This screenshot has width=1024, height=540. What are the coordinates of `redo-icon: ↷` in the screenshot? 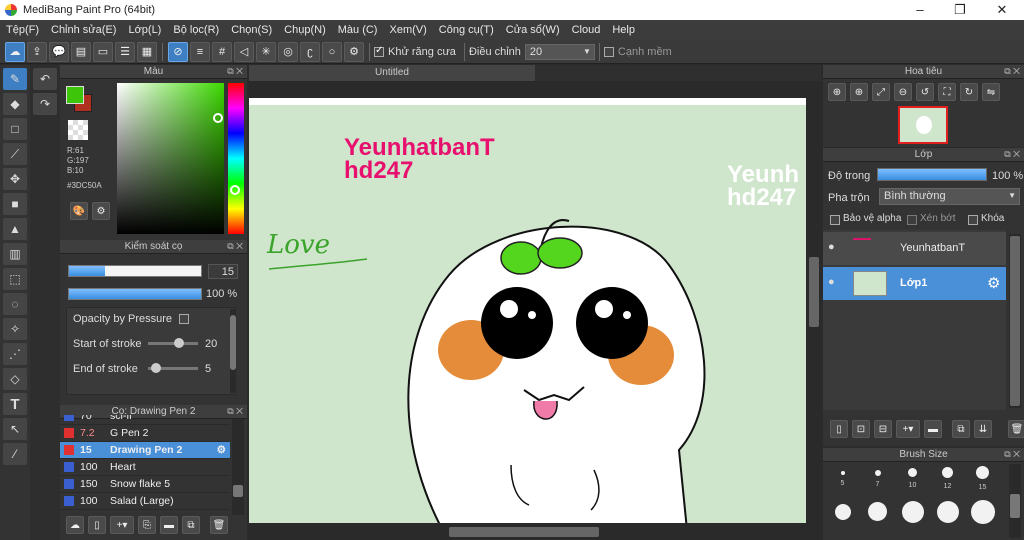 It's located at (45, 104).